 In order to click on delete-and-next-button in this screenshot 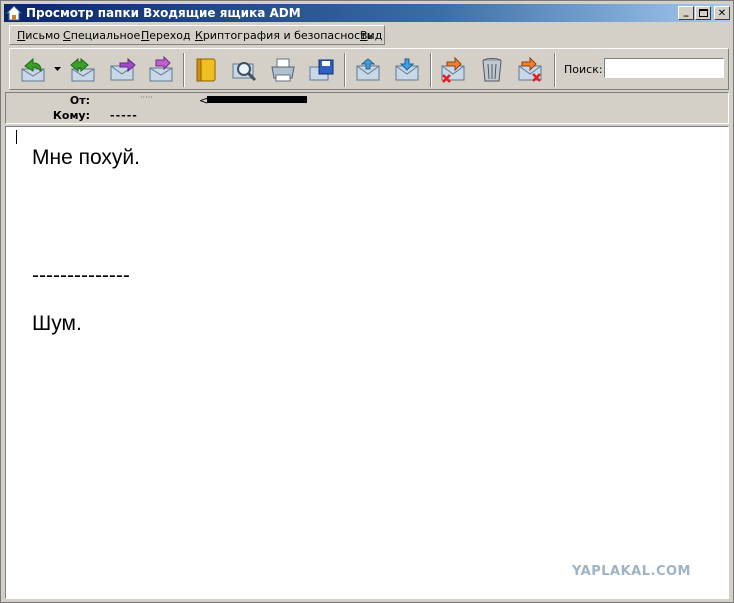, I will do `click(530, 70)`.